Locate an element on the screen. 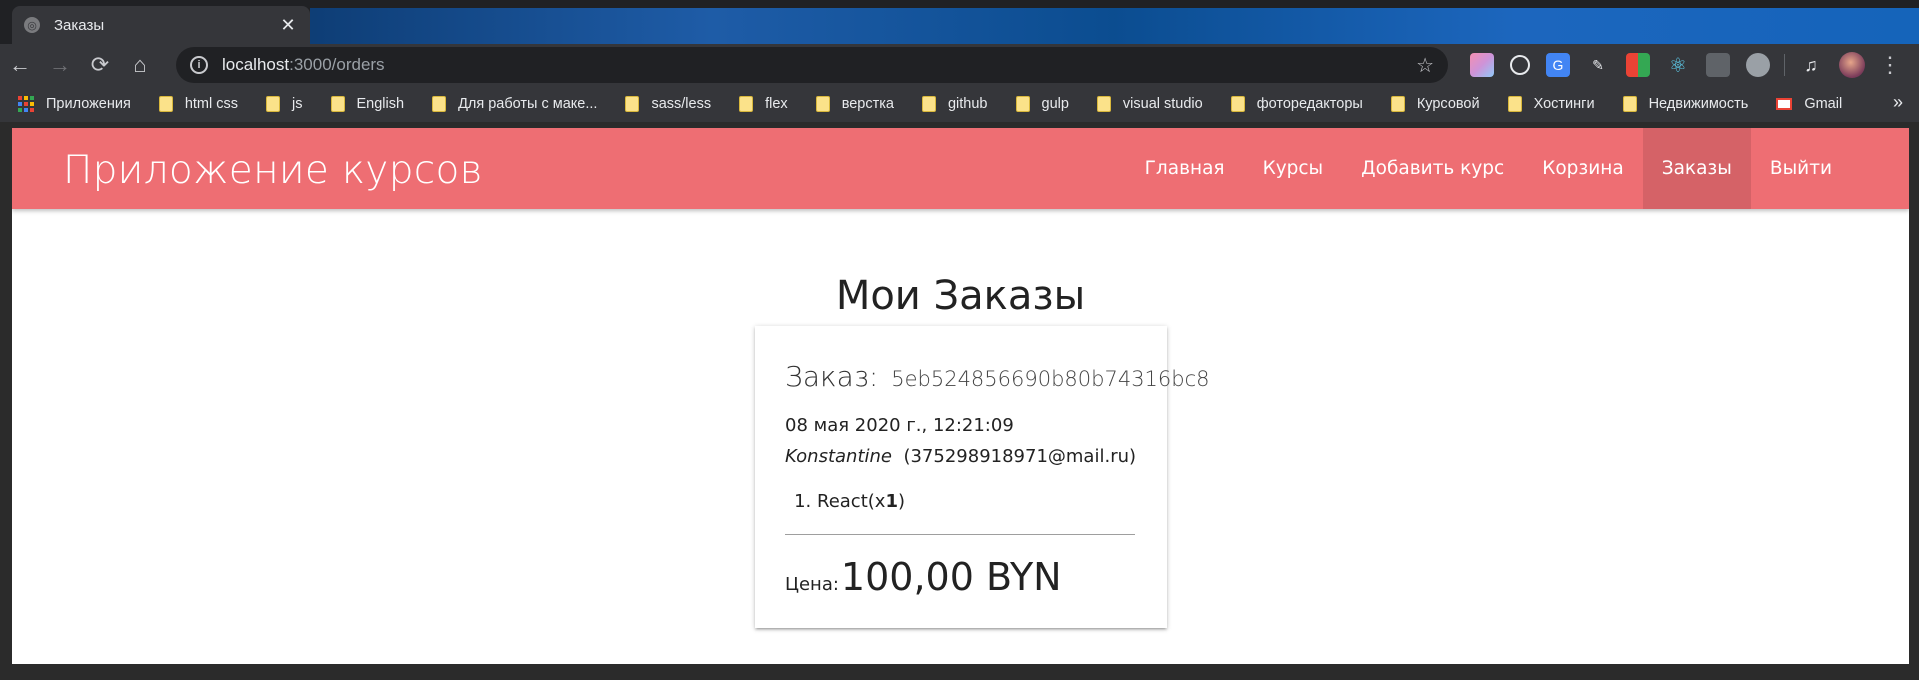 The width and height of the screenshot is (1919, 680). bookmark-star-icon: ☆ is located at coordinates (1425, 65).